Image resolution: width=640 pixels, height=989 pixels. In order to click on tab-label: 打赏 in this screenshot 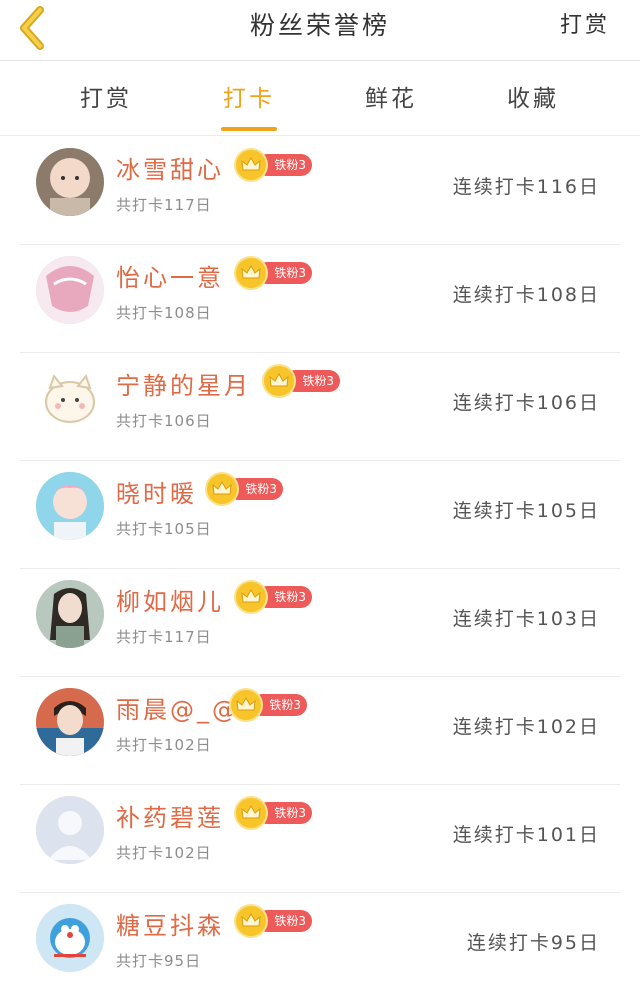, I will do `click(106, 99)`.